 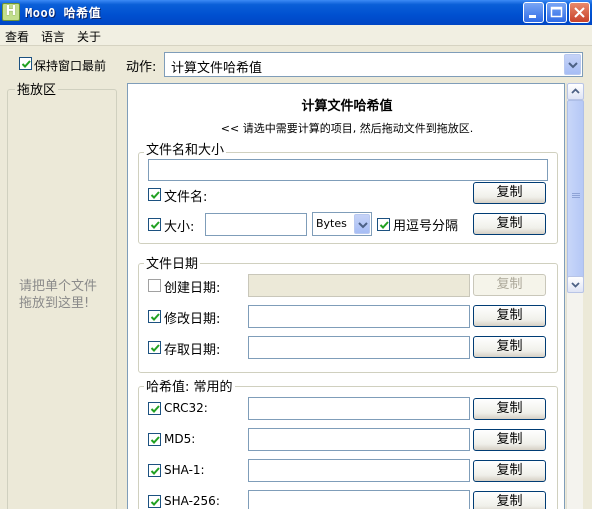 What do you see at coordinates (575, 296) in the screenshot?
I see `panel-scrollbar` at bounding box center [575, 296].